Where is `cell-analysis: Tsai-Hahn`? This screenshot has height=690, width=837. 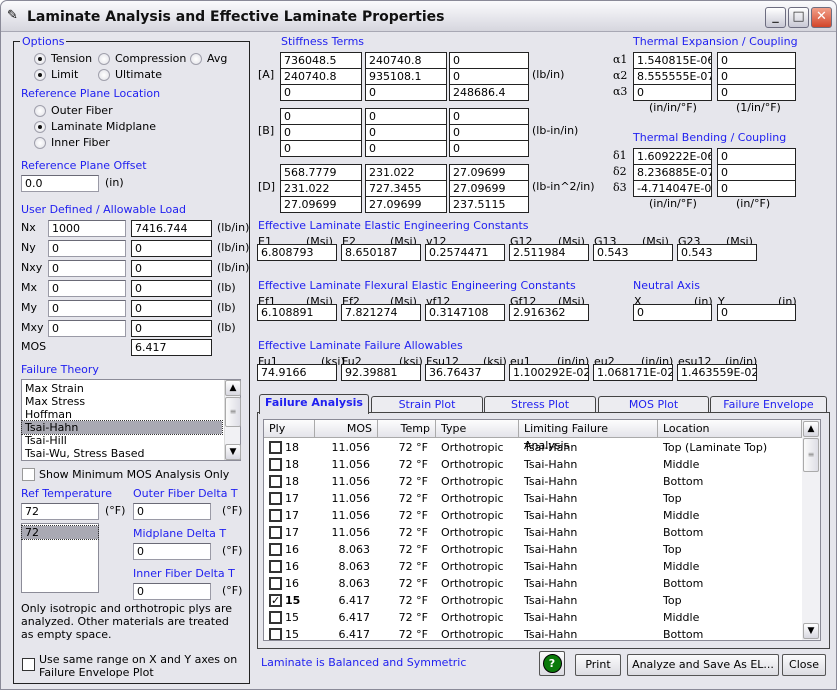 cell-analysis: Tsai-Hahn is located at coordinates (551, 464).